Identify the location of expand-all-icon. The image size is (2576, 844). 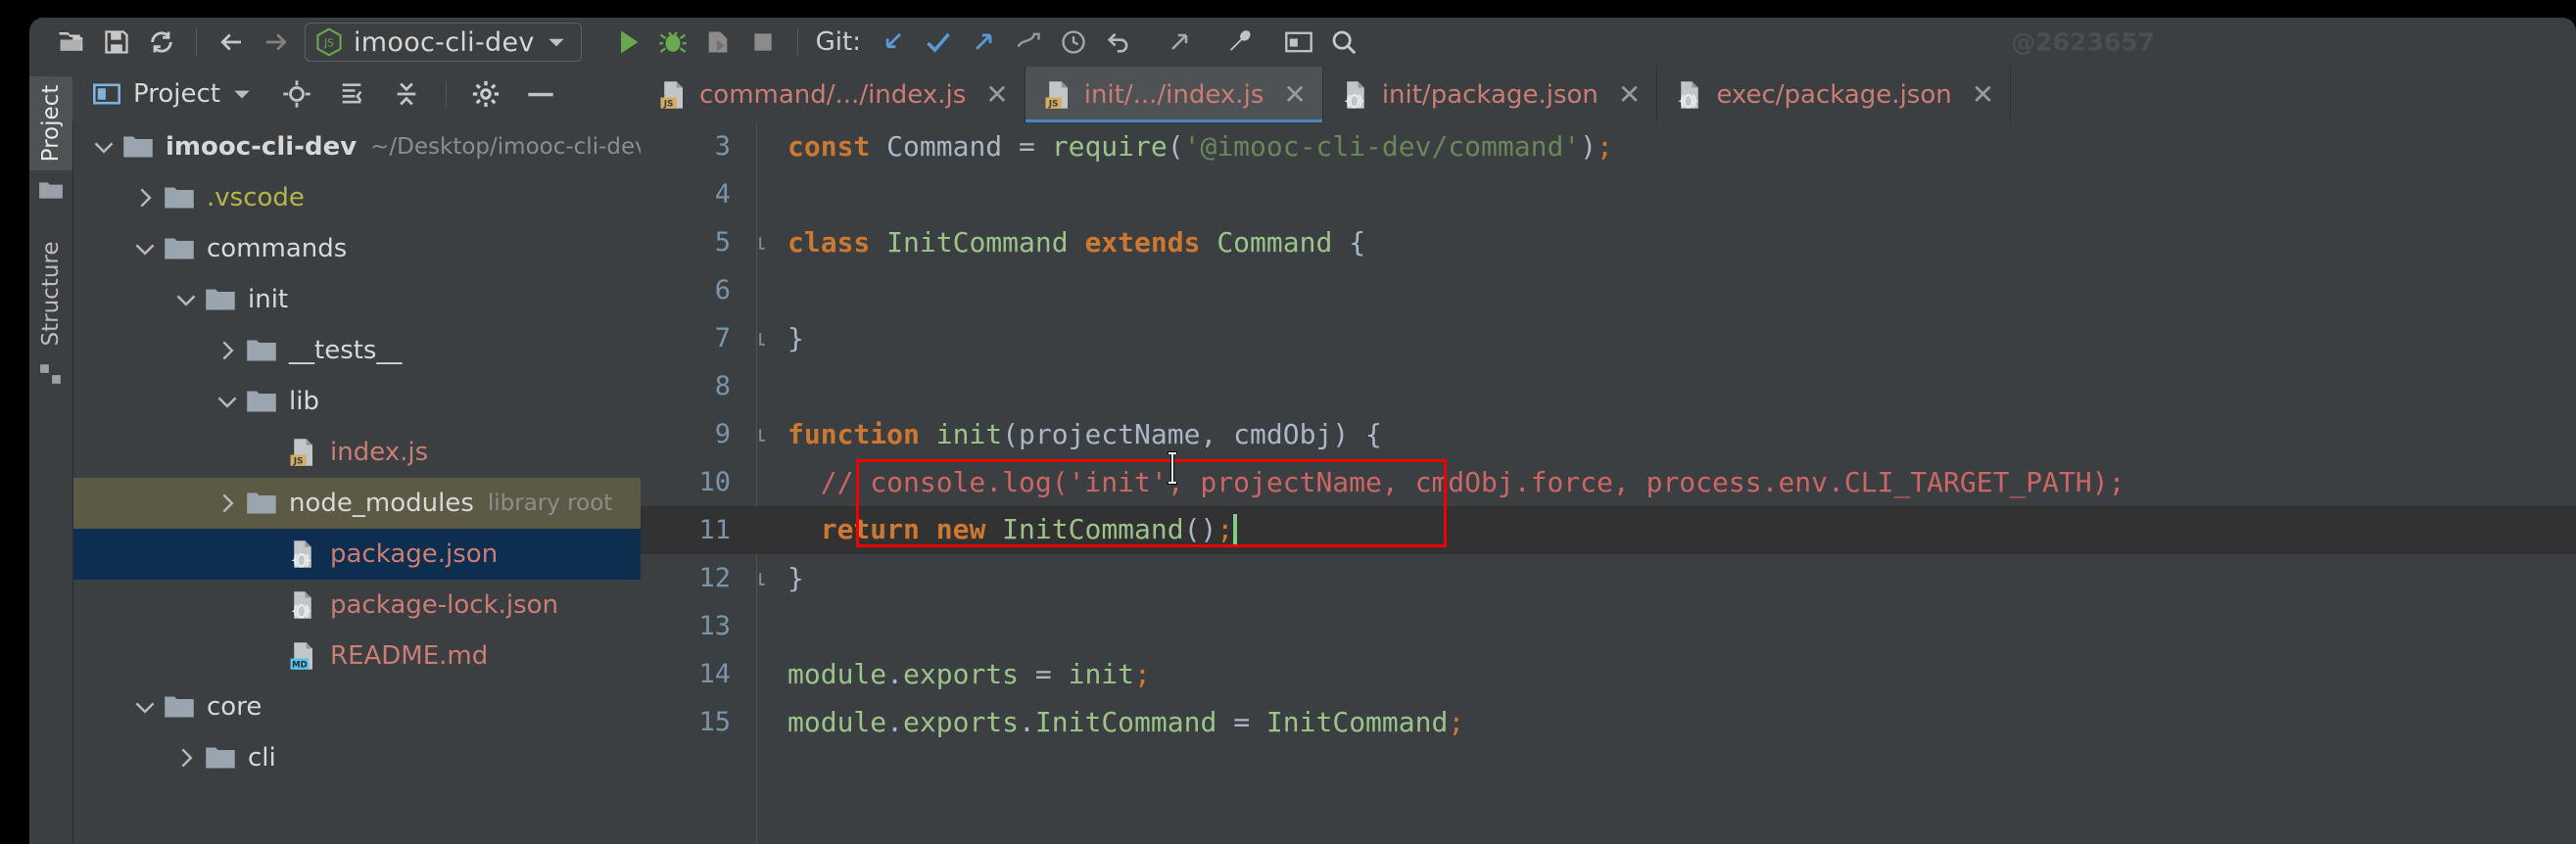
(351, 94).